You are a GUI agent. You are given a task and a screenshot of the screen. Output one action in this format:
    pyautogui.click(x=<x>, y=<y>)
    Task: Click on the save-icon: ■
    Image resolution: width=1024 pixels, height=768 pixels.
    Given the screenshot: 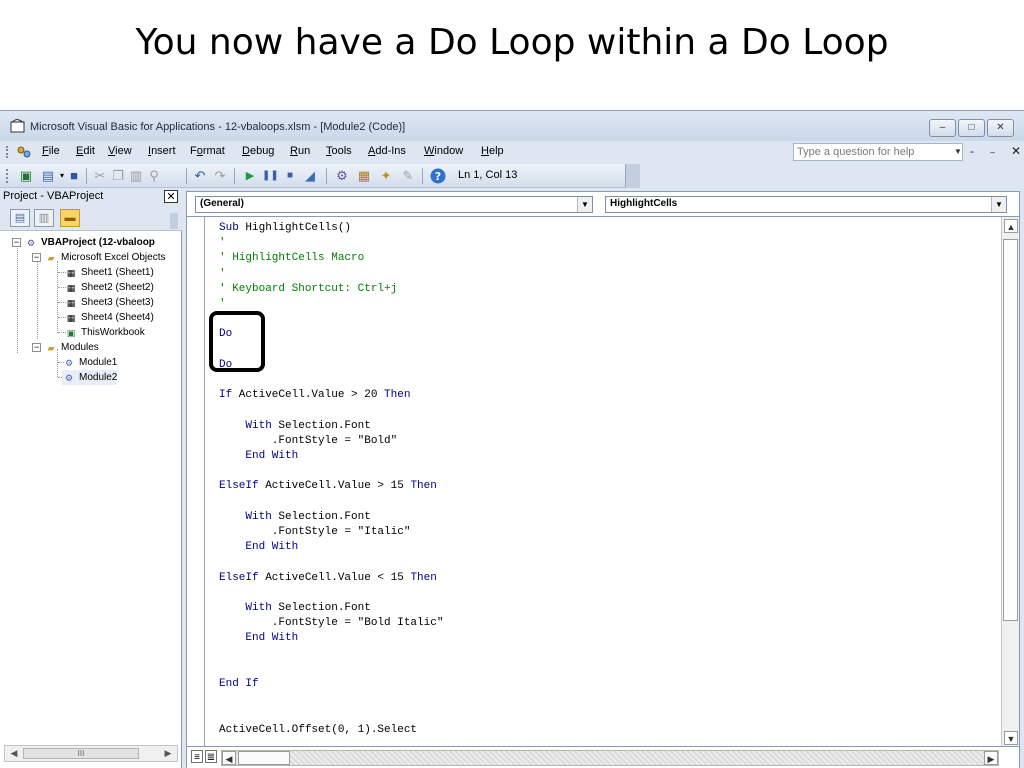 What is the action you would take?
    pyautogui.click(x=74, y=176)
    